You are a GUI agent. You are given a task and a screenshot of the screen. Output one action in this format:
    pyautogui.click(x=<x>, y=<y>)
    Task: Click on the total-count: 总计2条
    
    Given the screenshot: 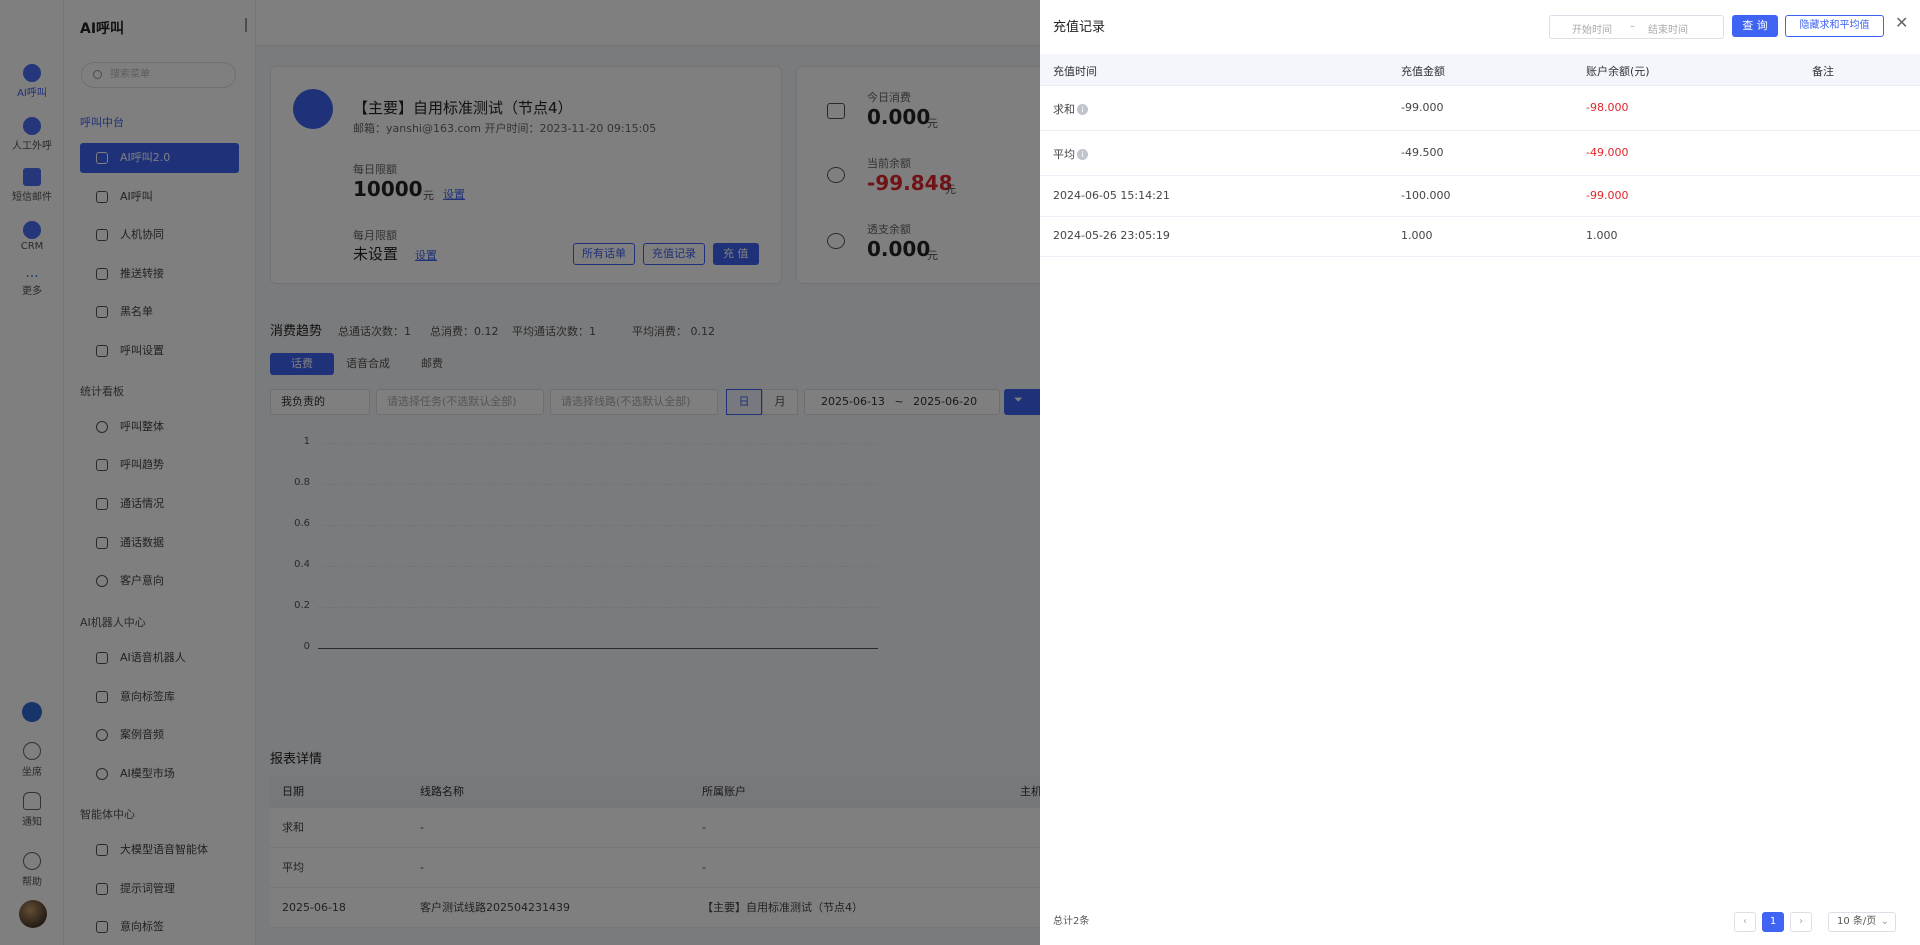 What is the action you would take?
    pyautogui.click(x=1071, y=921)
    